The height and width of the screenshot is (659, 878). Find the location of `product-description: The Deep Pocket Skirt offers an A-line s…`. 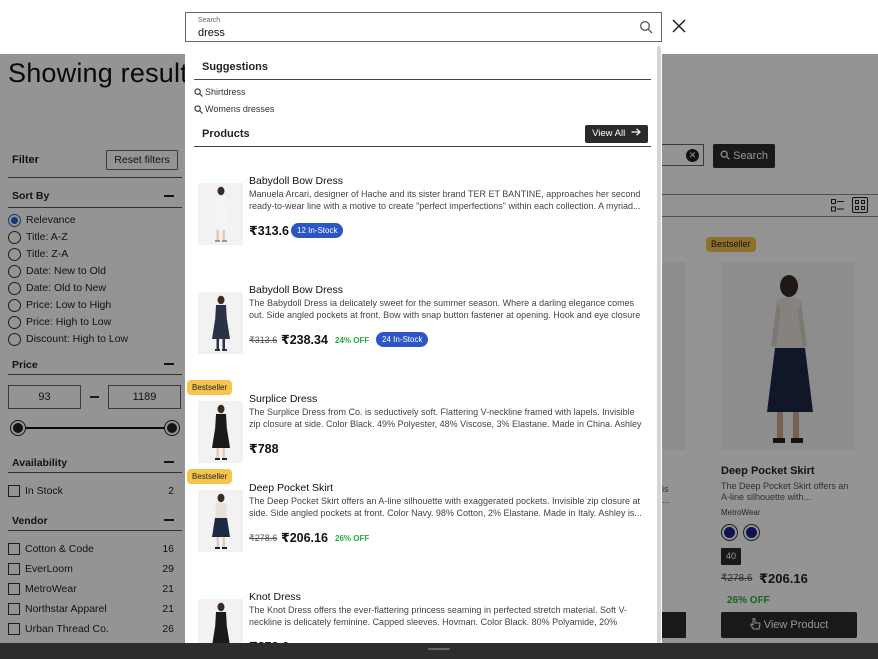

product-description: The Deep Pocket Skirt offers an A-line s… is located at coordinates (445, 507).